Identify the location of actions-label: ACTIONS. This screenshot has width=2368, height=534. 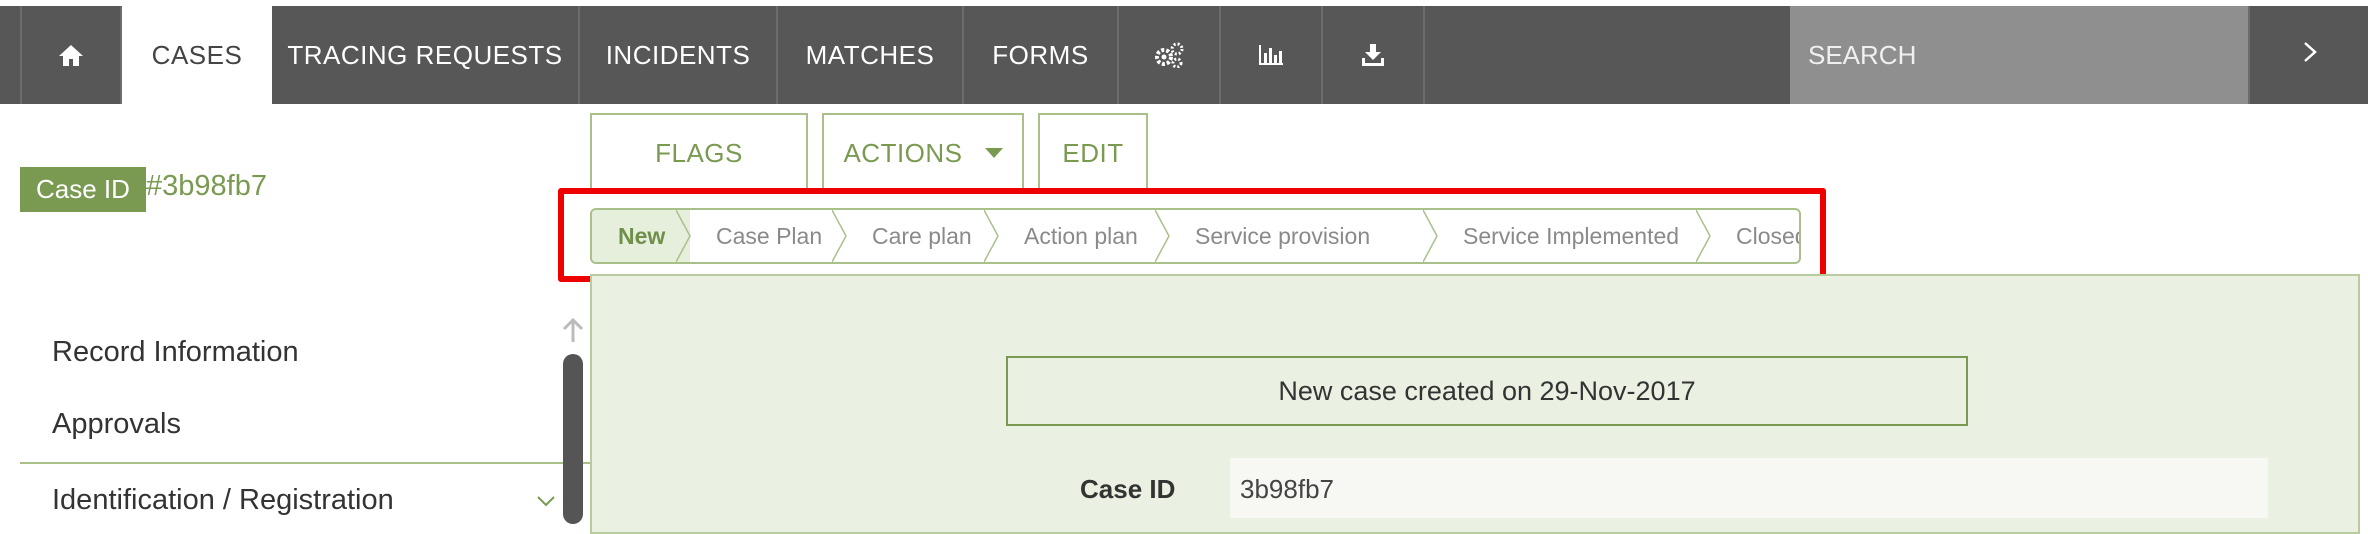
(903, 152).